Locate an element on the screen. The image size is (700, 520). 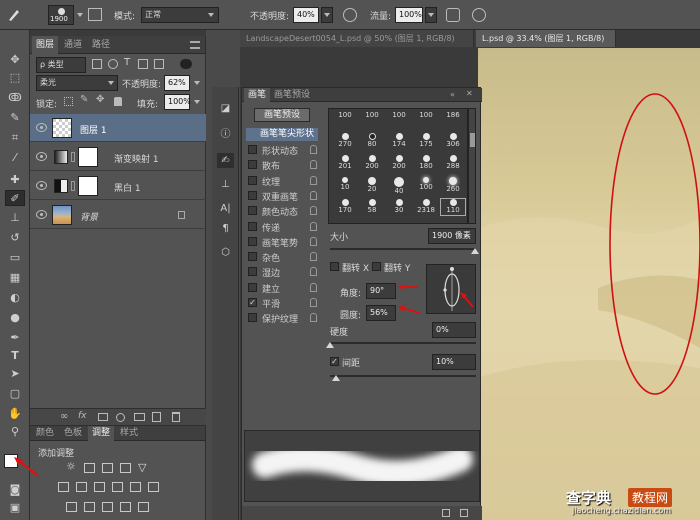
brush-tip-item: 20 is located at coordinates (372, 185).